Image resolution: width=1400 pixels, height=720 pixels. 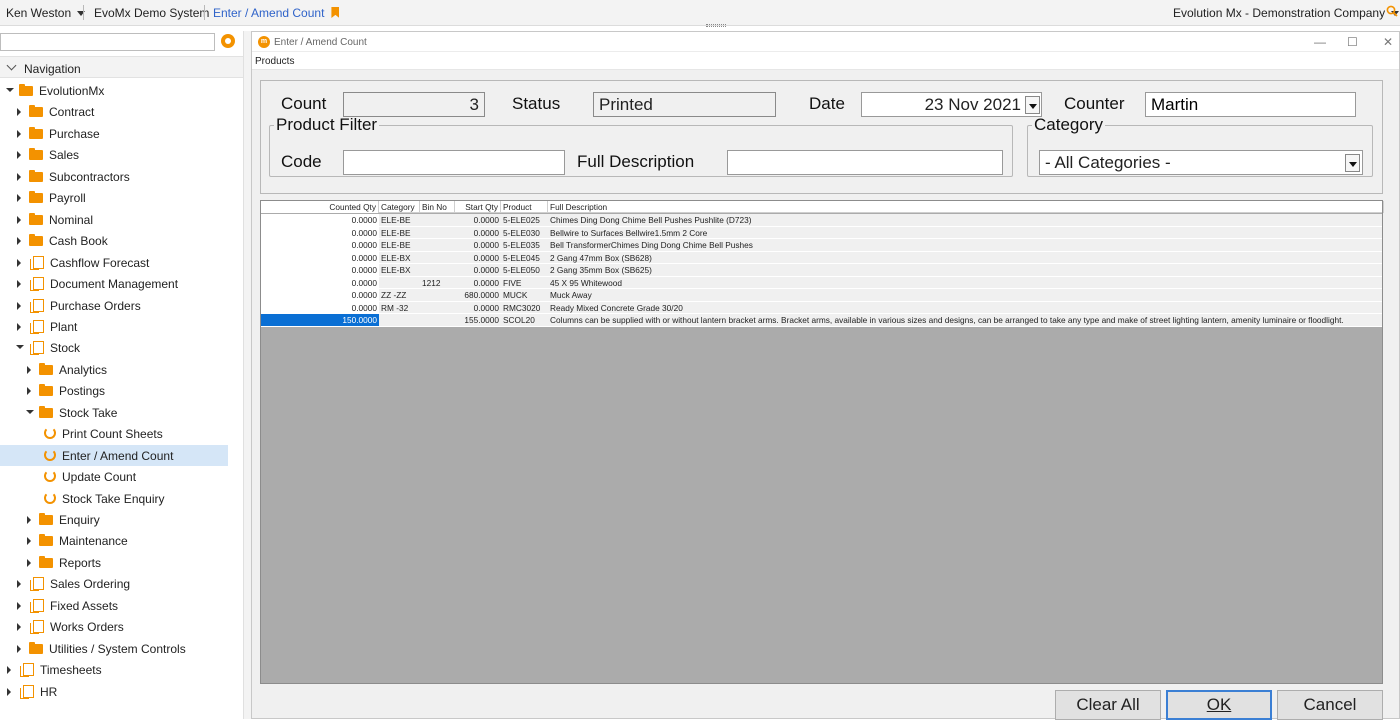 What do you see at coordinates (821, 295) in the screenshot?
I see `table-row: 0.0000 ZZ -ZZ 680.0000 MUCK Muck Away` at bounding box center [821, 295].